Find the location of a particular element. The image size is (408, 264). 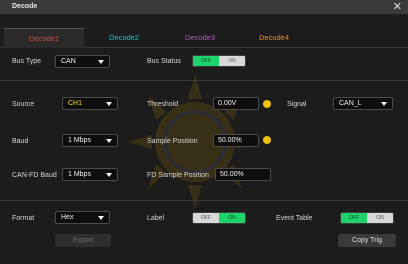

sample-position-label: Sample Position is located at coordinates (172, 141).